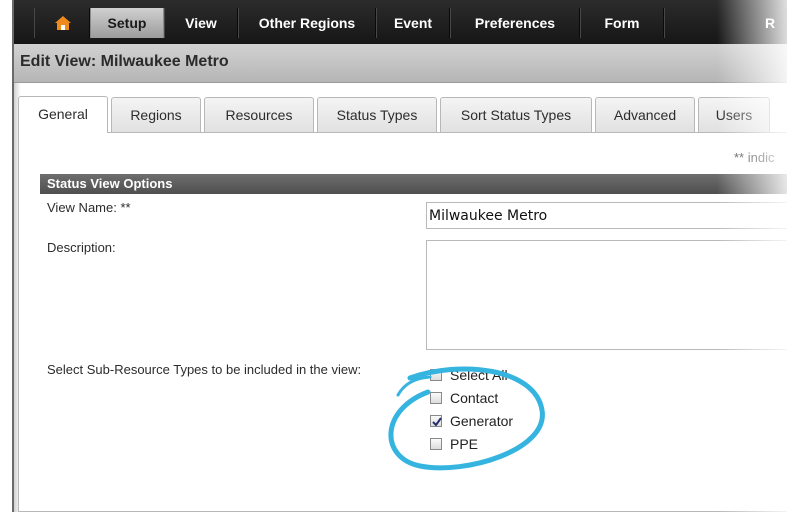 The width and height of the screenshot is (787, 512). What do you see at coordinates (413, 23) in the screenshot?
I see `menu-event: Event` at bounding box center [413, 23].